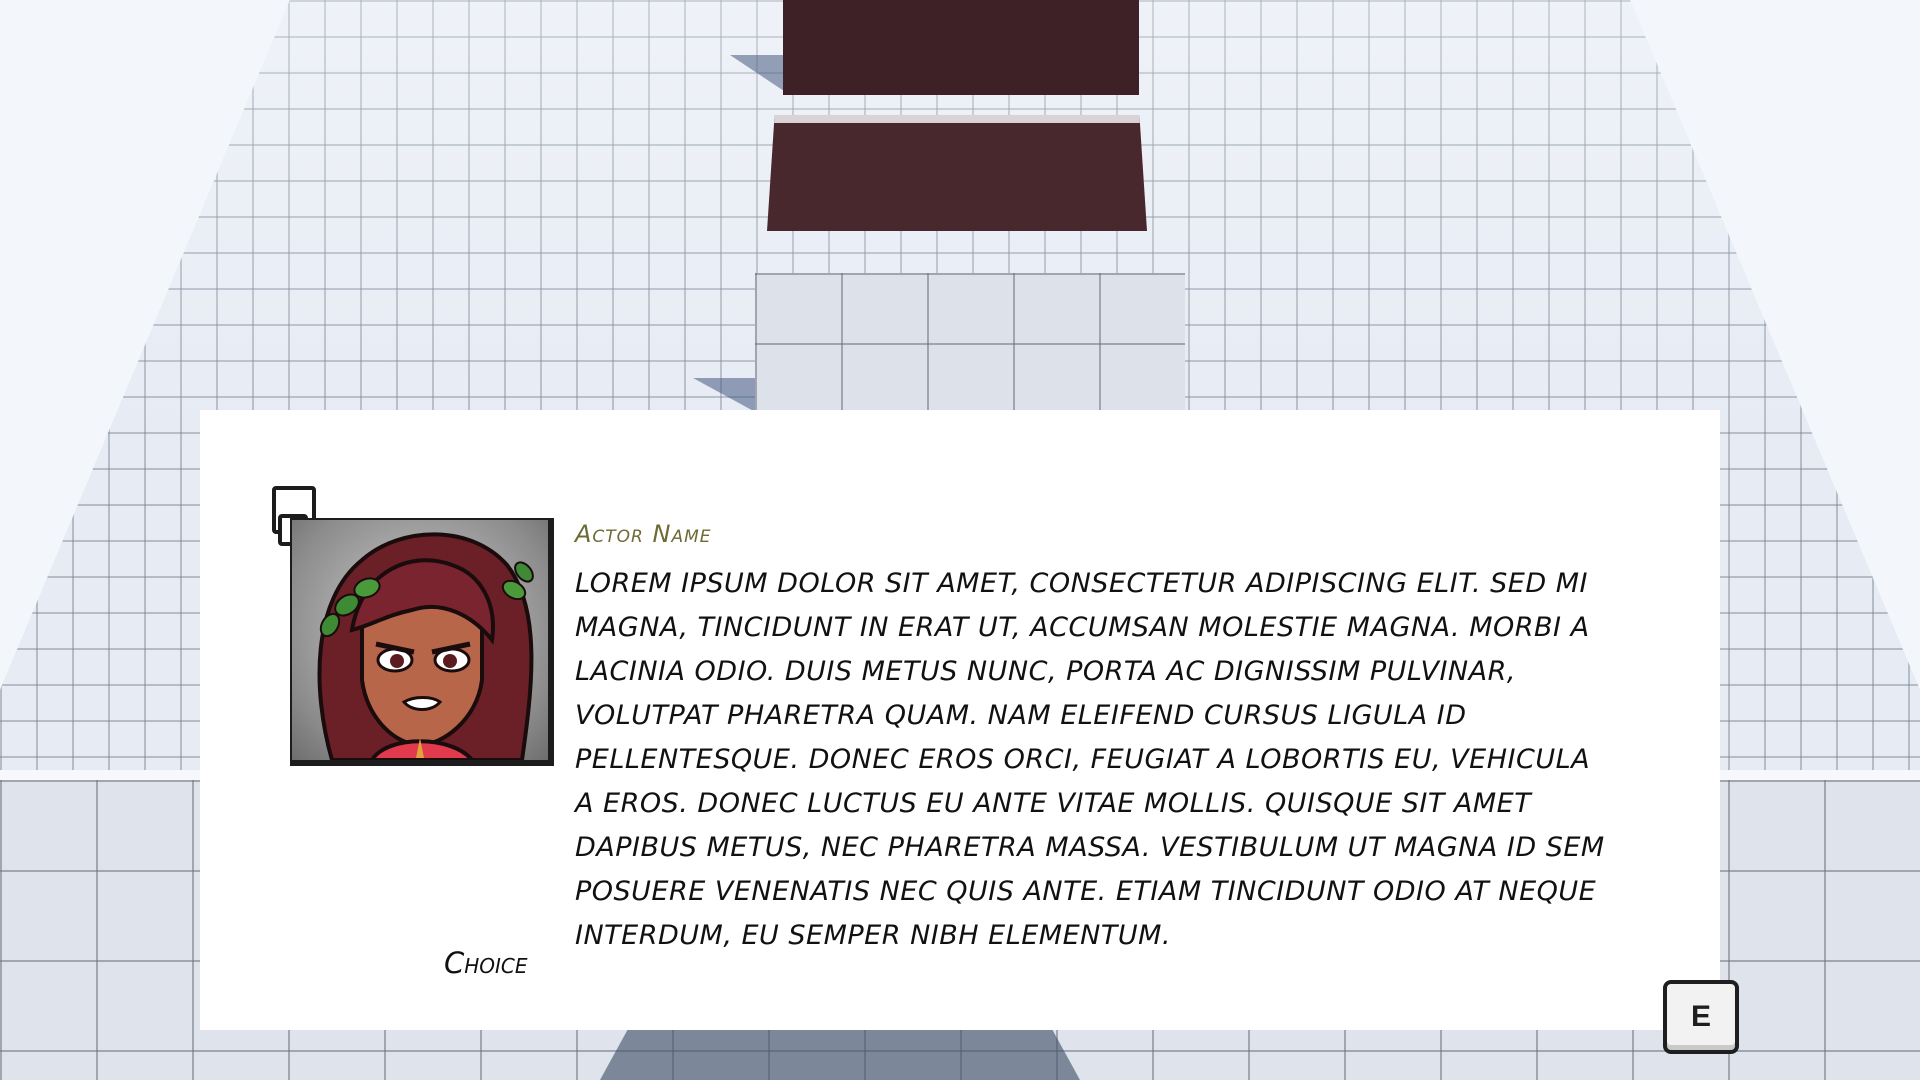 The height and width of the screenshot is (1080, 1920). I want to click on character-portrait-drawing, so click(425, 646).